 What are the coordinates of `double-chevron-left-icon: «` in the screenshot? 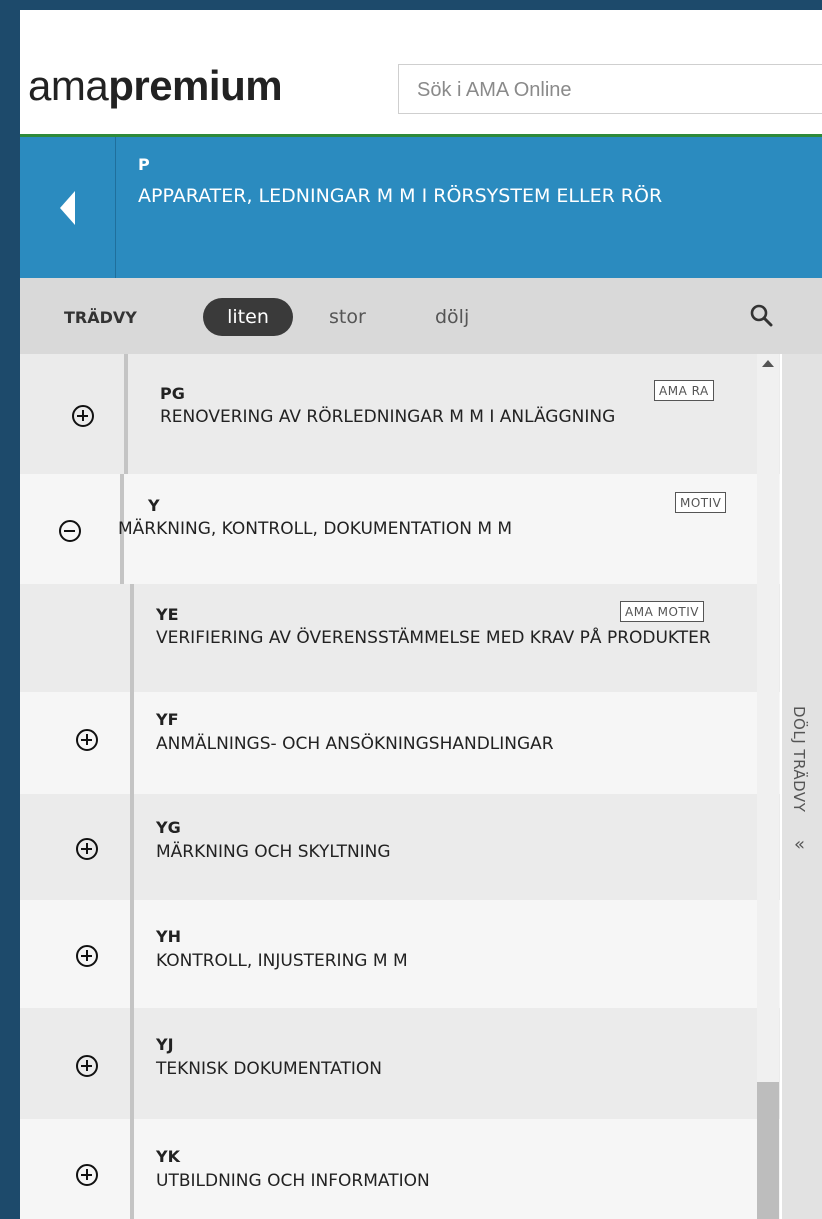 It's located at (799, 844).